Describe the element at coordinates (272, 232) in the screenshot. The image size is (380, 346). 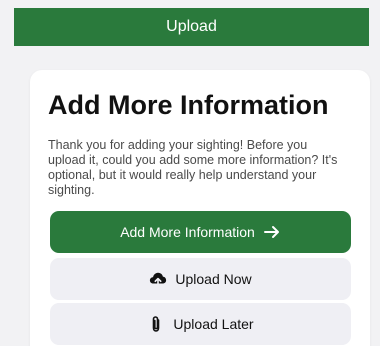
I see `arrow-right-icon` at that location.